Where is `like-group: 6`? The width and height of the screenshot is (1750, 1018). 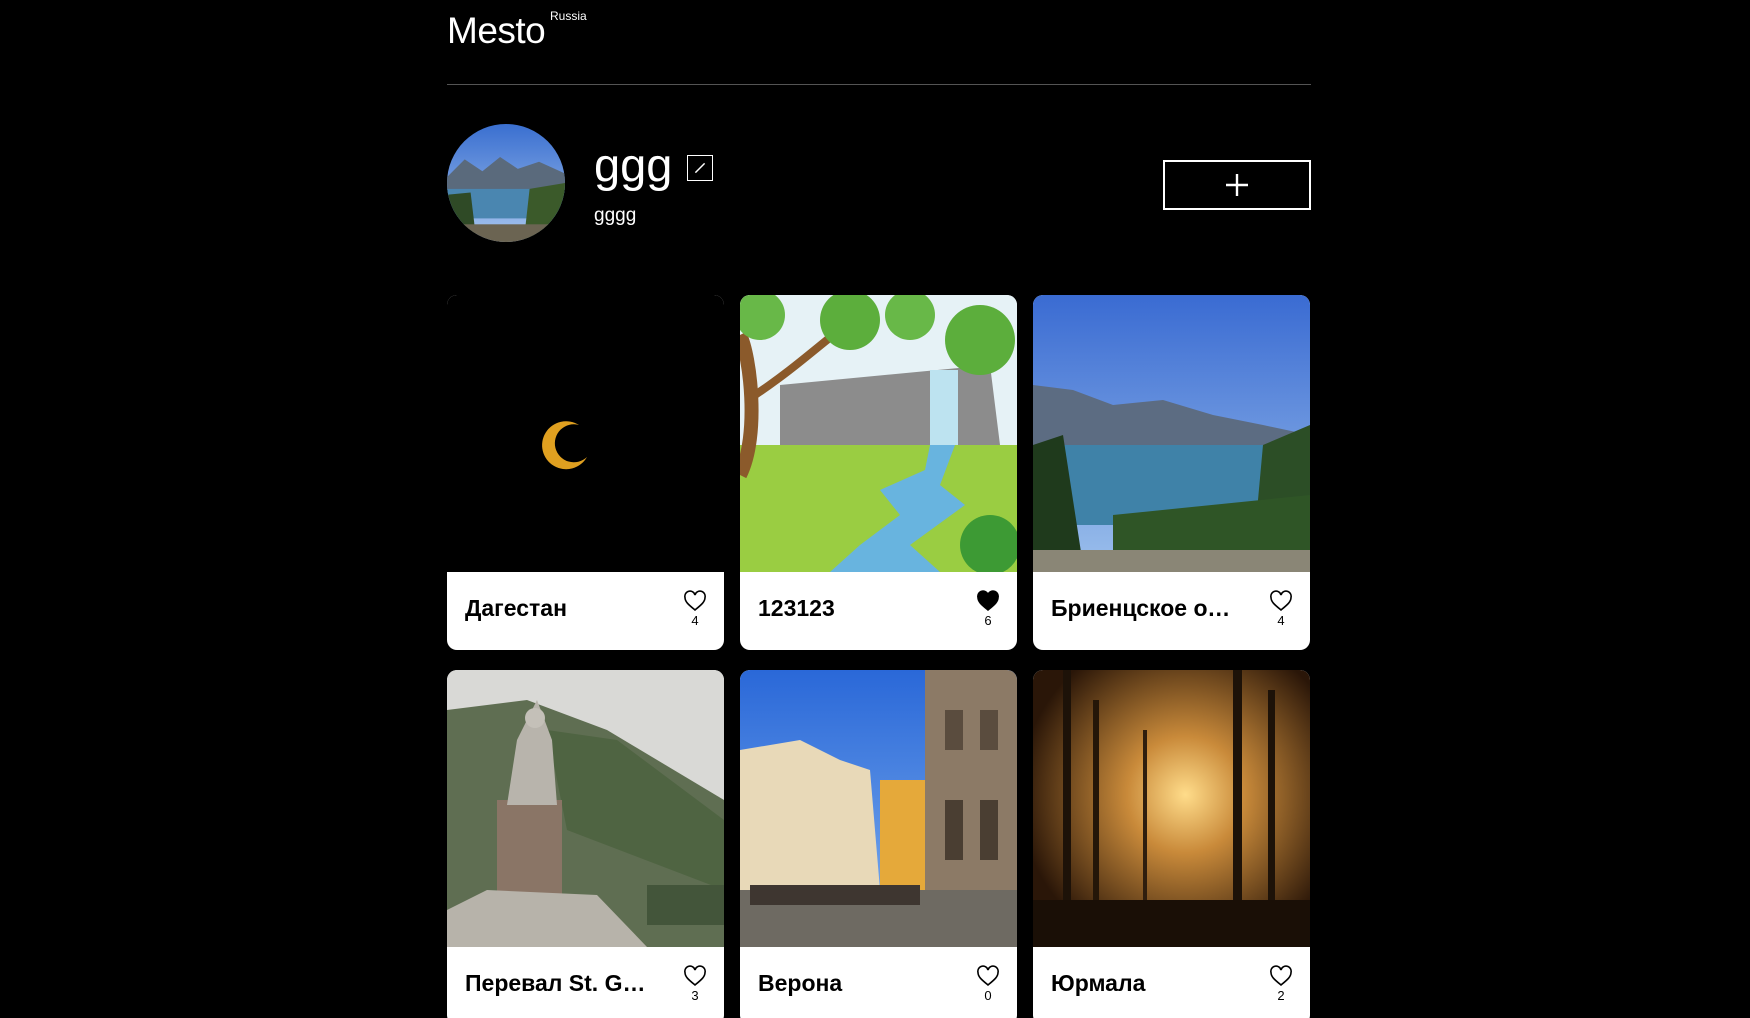
like-group: 6 is located at coordinates (988, 609).